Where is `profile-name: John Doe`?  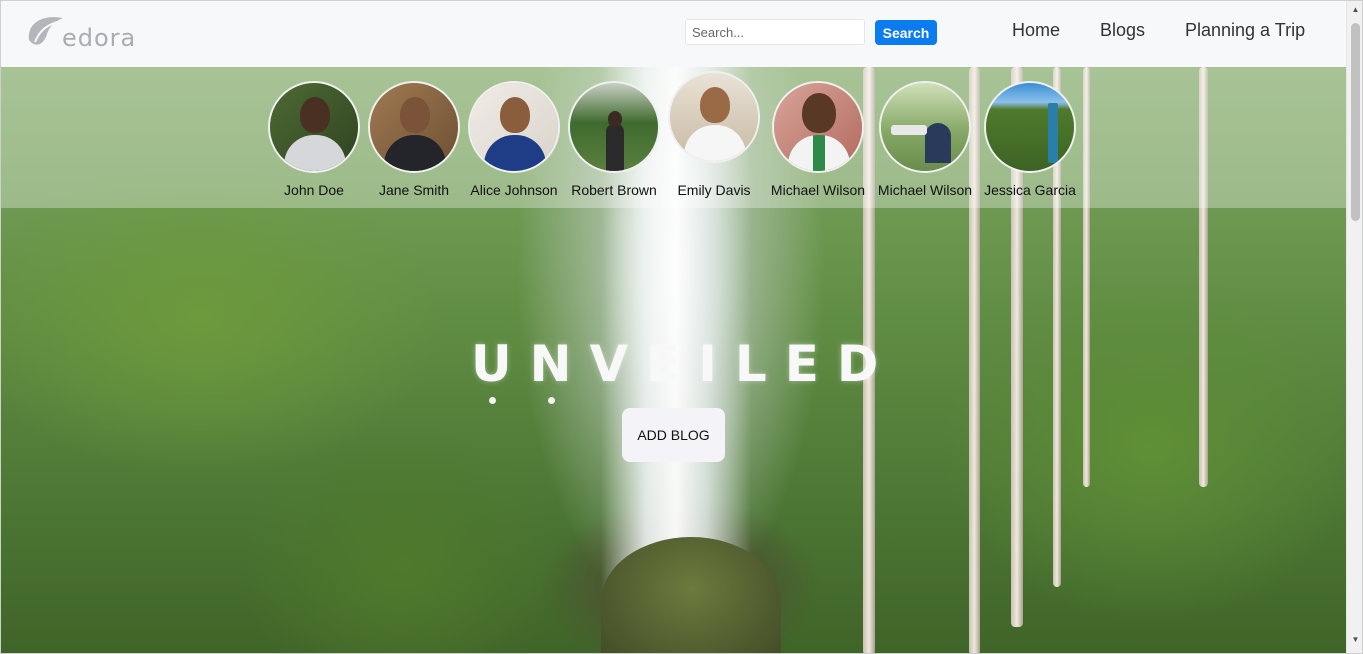
profile-name: John Doe is located at coordinates (314, 190).